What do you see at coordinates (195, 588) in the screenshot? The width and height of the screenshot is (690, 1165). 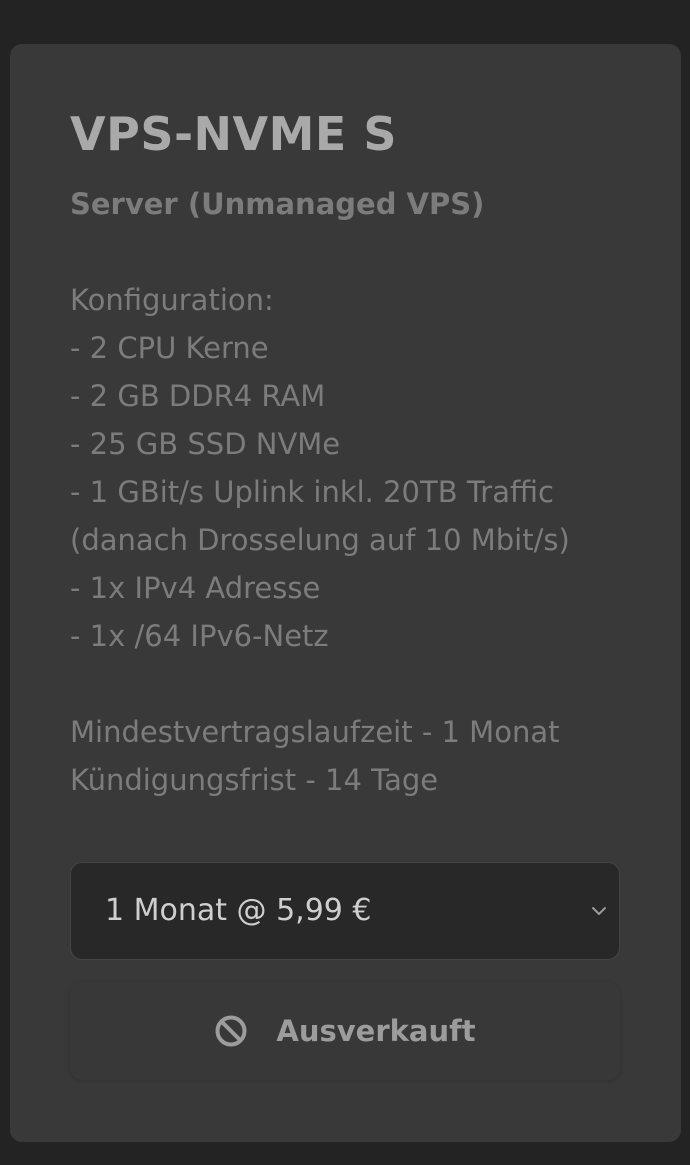 I see `config-item-ipv4: - 1x IPv4 Adresse` at bounding box center [195, 588].